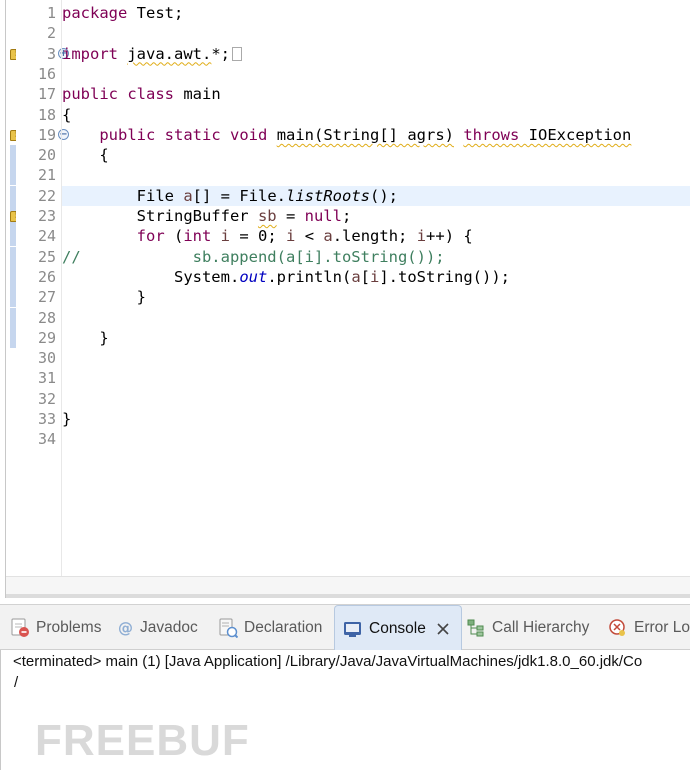 This screenshot has height=770, width=690. What do you see at coordinates (85, 155) in the screenshot?
I see `code-token: {` at bounding box center [85, 155].